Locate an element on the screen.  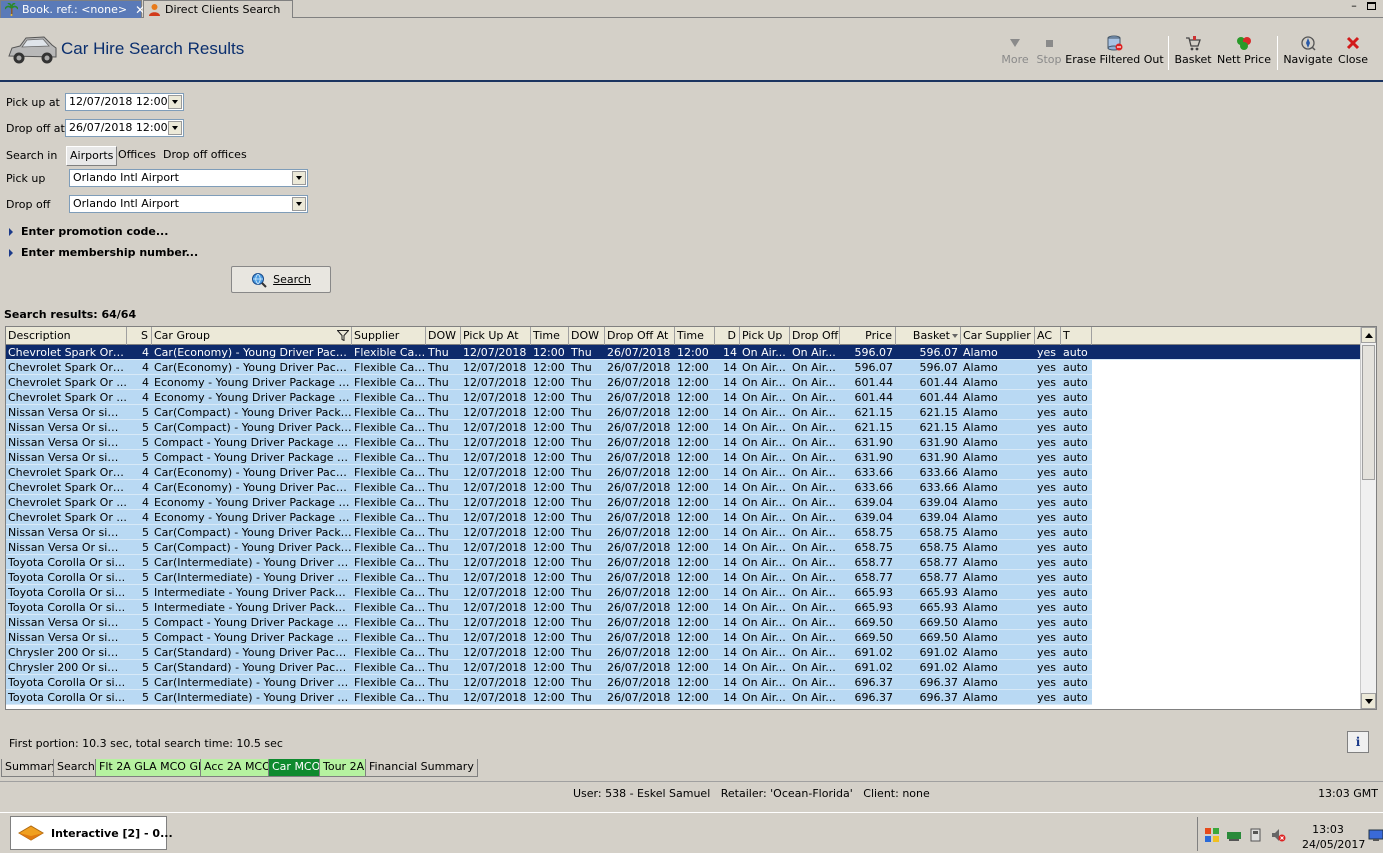
navigate-button: Navigate is located at coordinates (1308, 53).